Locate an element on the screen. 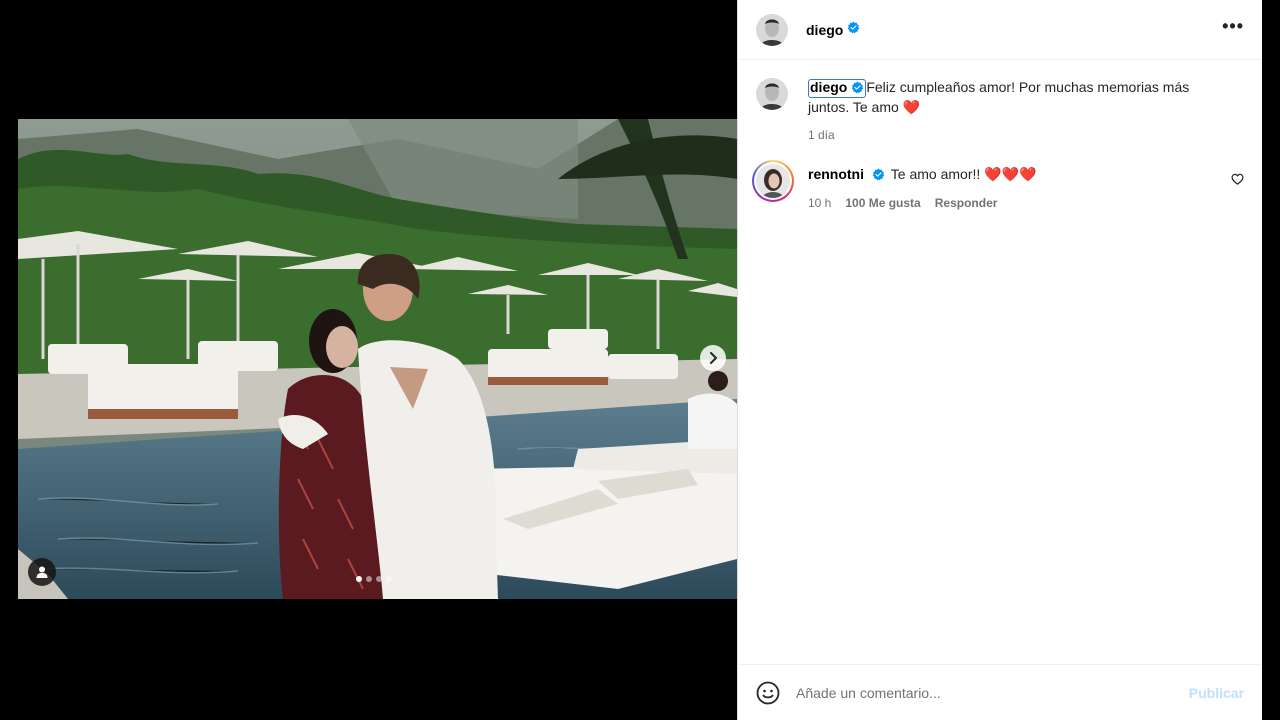 The image size is (1280, 720). chevron-right-icon is located at coordinates (713, 358).